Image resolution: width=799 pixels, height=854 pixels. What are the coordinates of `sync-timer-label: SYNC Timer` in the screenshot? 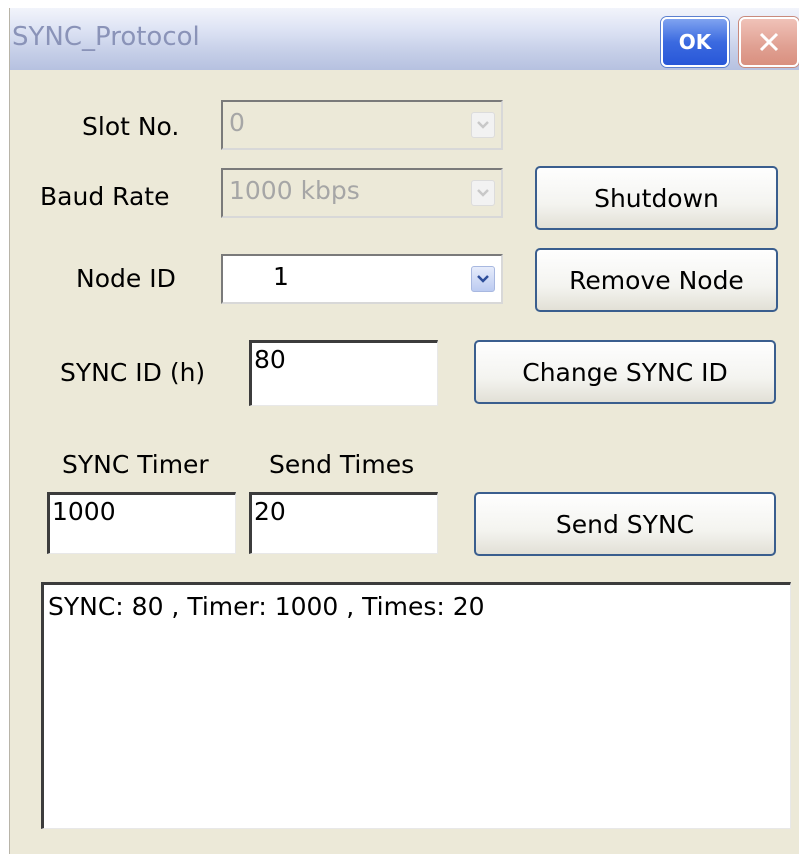 It's located at (135, 464).